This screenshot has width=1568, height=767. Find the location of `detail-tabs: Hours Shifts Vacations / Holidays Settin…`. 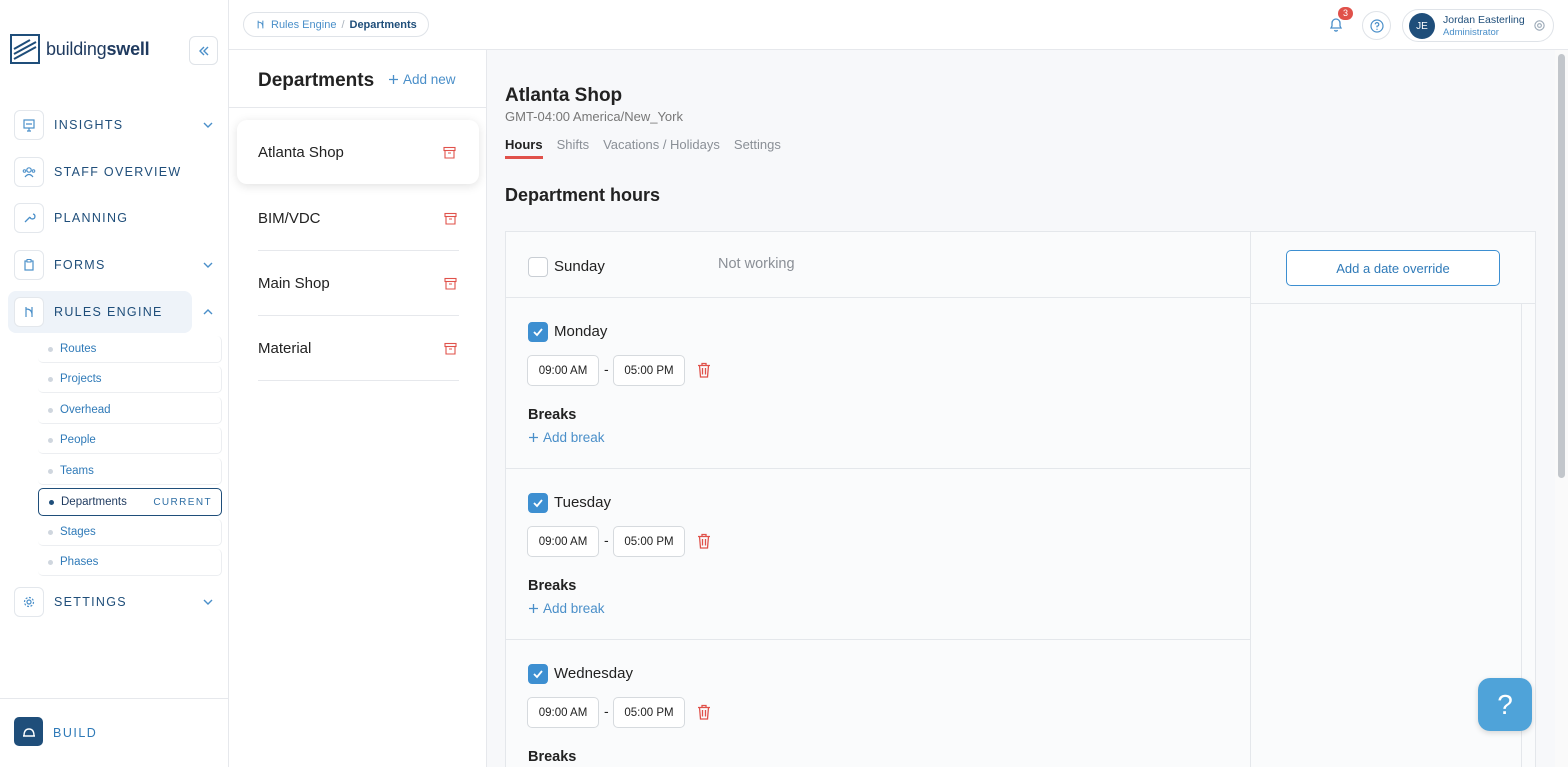

detail-tabs: Hours Shifts Vacations / Holidays Settin… is located at coordinates (643, 148).